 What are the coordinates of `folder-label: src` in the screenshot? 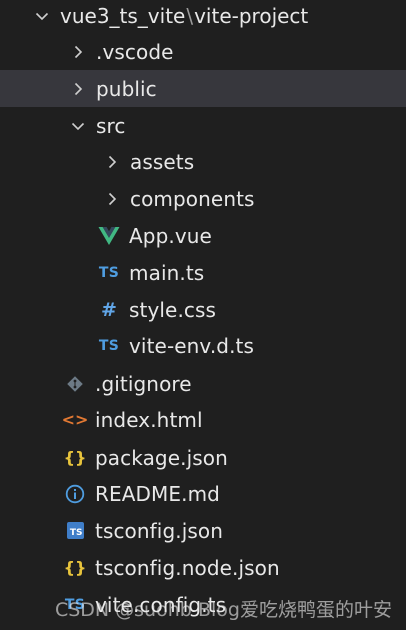 It's located at (111, 125).